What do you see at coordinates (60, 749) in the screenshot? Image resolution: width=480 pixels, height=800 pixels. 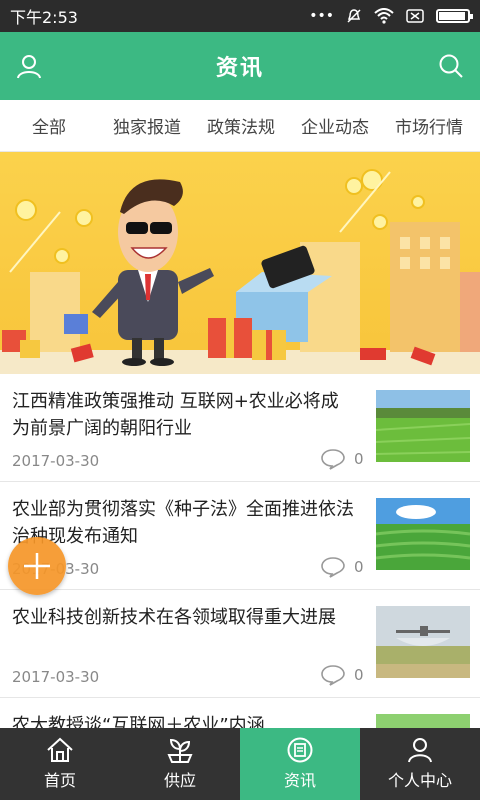 I see `home-icon` at bounding box center [60, 749].